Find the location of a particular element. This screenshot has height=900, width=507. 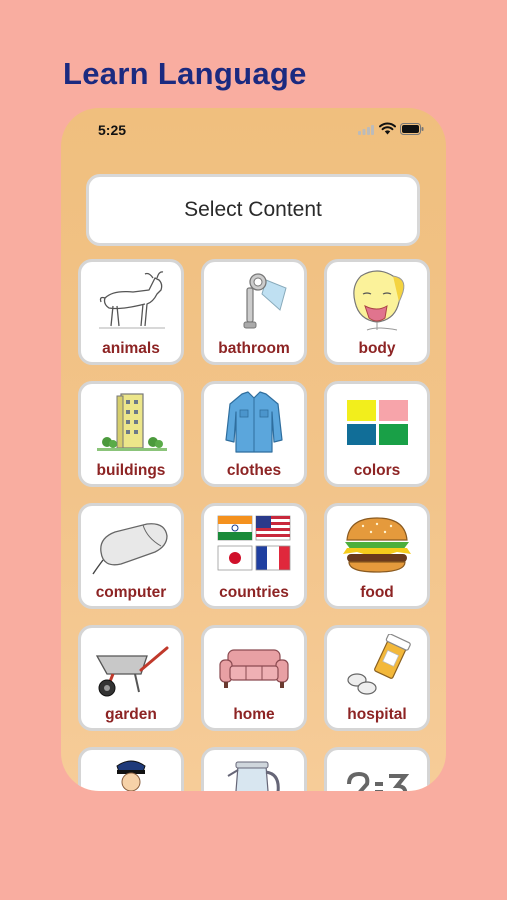

category-tile-kettle is located at coordinates (254, 769).